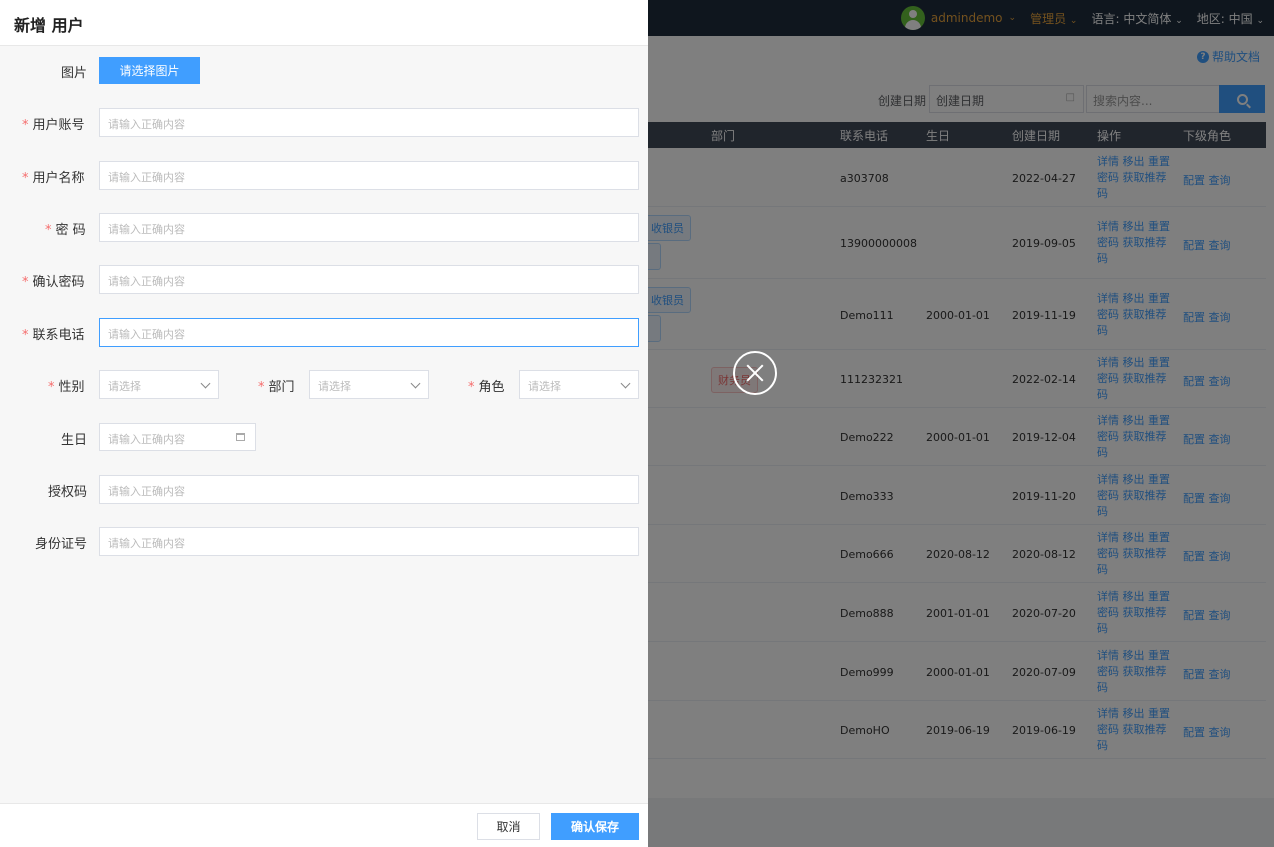  What do you see at coordinates (49, 25) in the screenshot?
I see `drawer-title: 新增 用户` at bounding box center [49, 25].